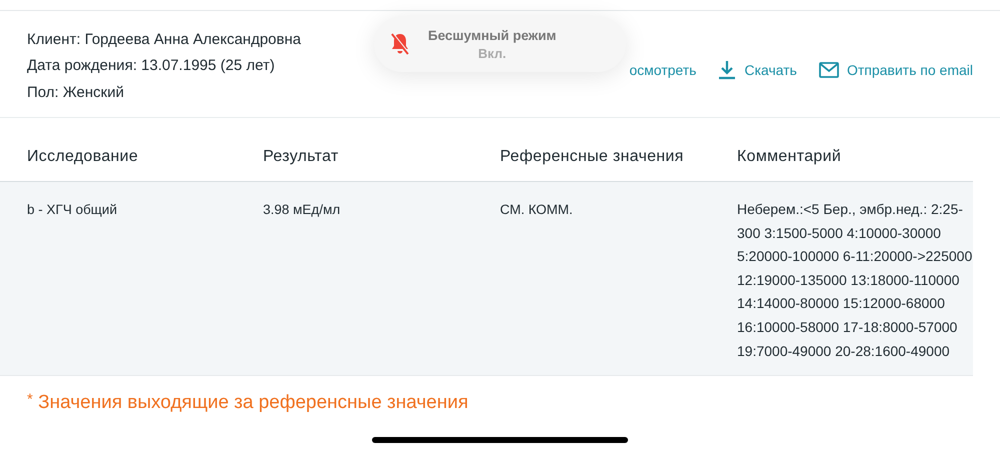 This screenshot has width=1000, height=462. I want to click on table-cell-text: 3.98 мЕд/мл, so click(302, 210).